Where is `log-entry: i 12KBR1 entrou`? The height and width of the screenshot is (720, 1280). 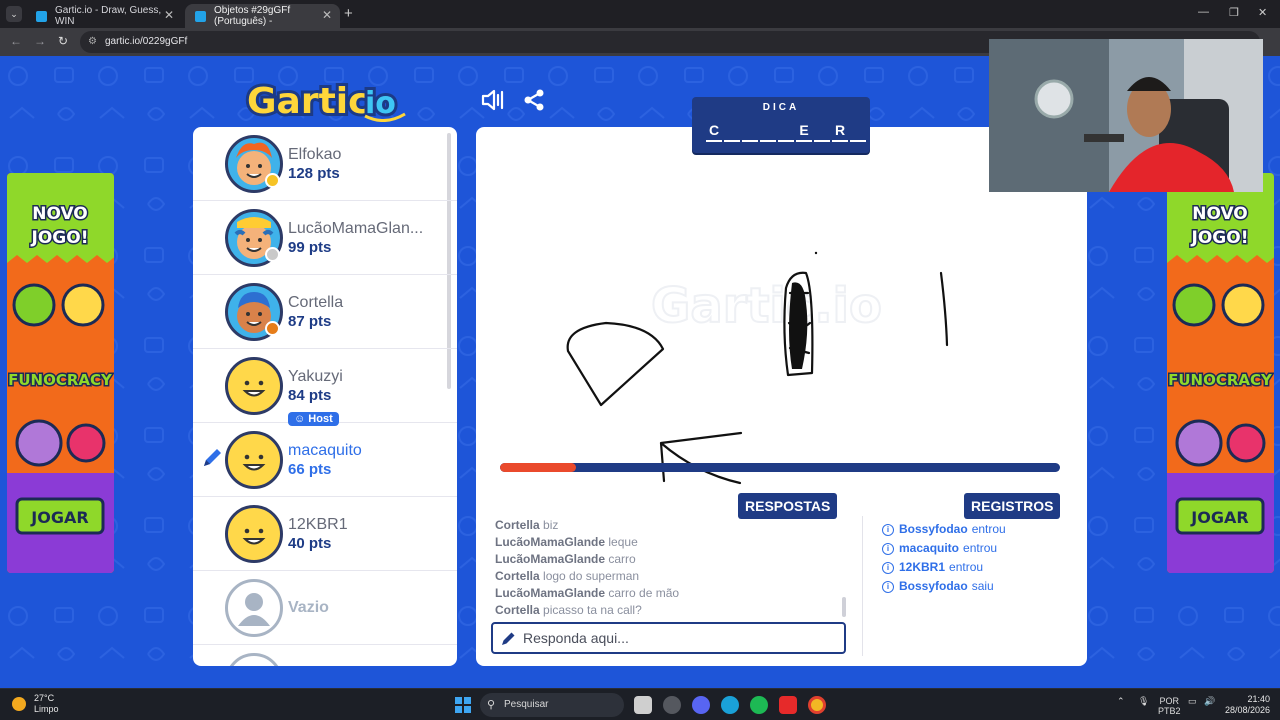 log-entry: i 12KBR1 entrou is located at coordinates (944, 567).